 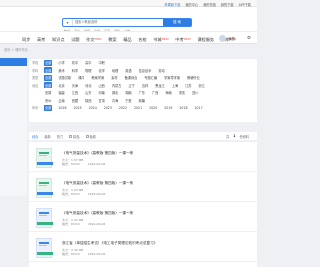 What do you see at coordinates (245, 4) in the screenshot?
I see `top-link: APP下载` at bounding box center [245, 4].